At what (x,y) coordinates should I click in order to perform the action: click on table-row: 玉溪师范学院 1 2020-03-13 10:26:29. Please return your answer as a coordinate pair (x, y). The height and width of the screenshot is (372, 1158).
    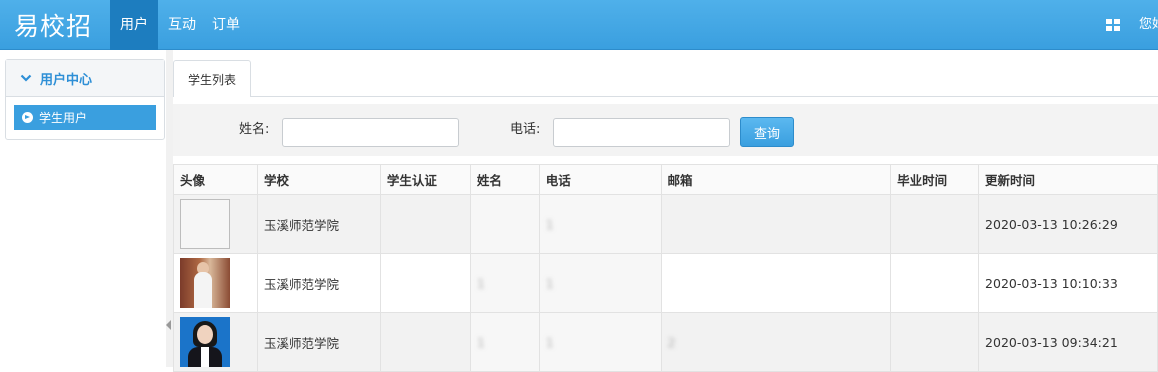
    Looking at the image, I should click on (665, 224).